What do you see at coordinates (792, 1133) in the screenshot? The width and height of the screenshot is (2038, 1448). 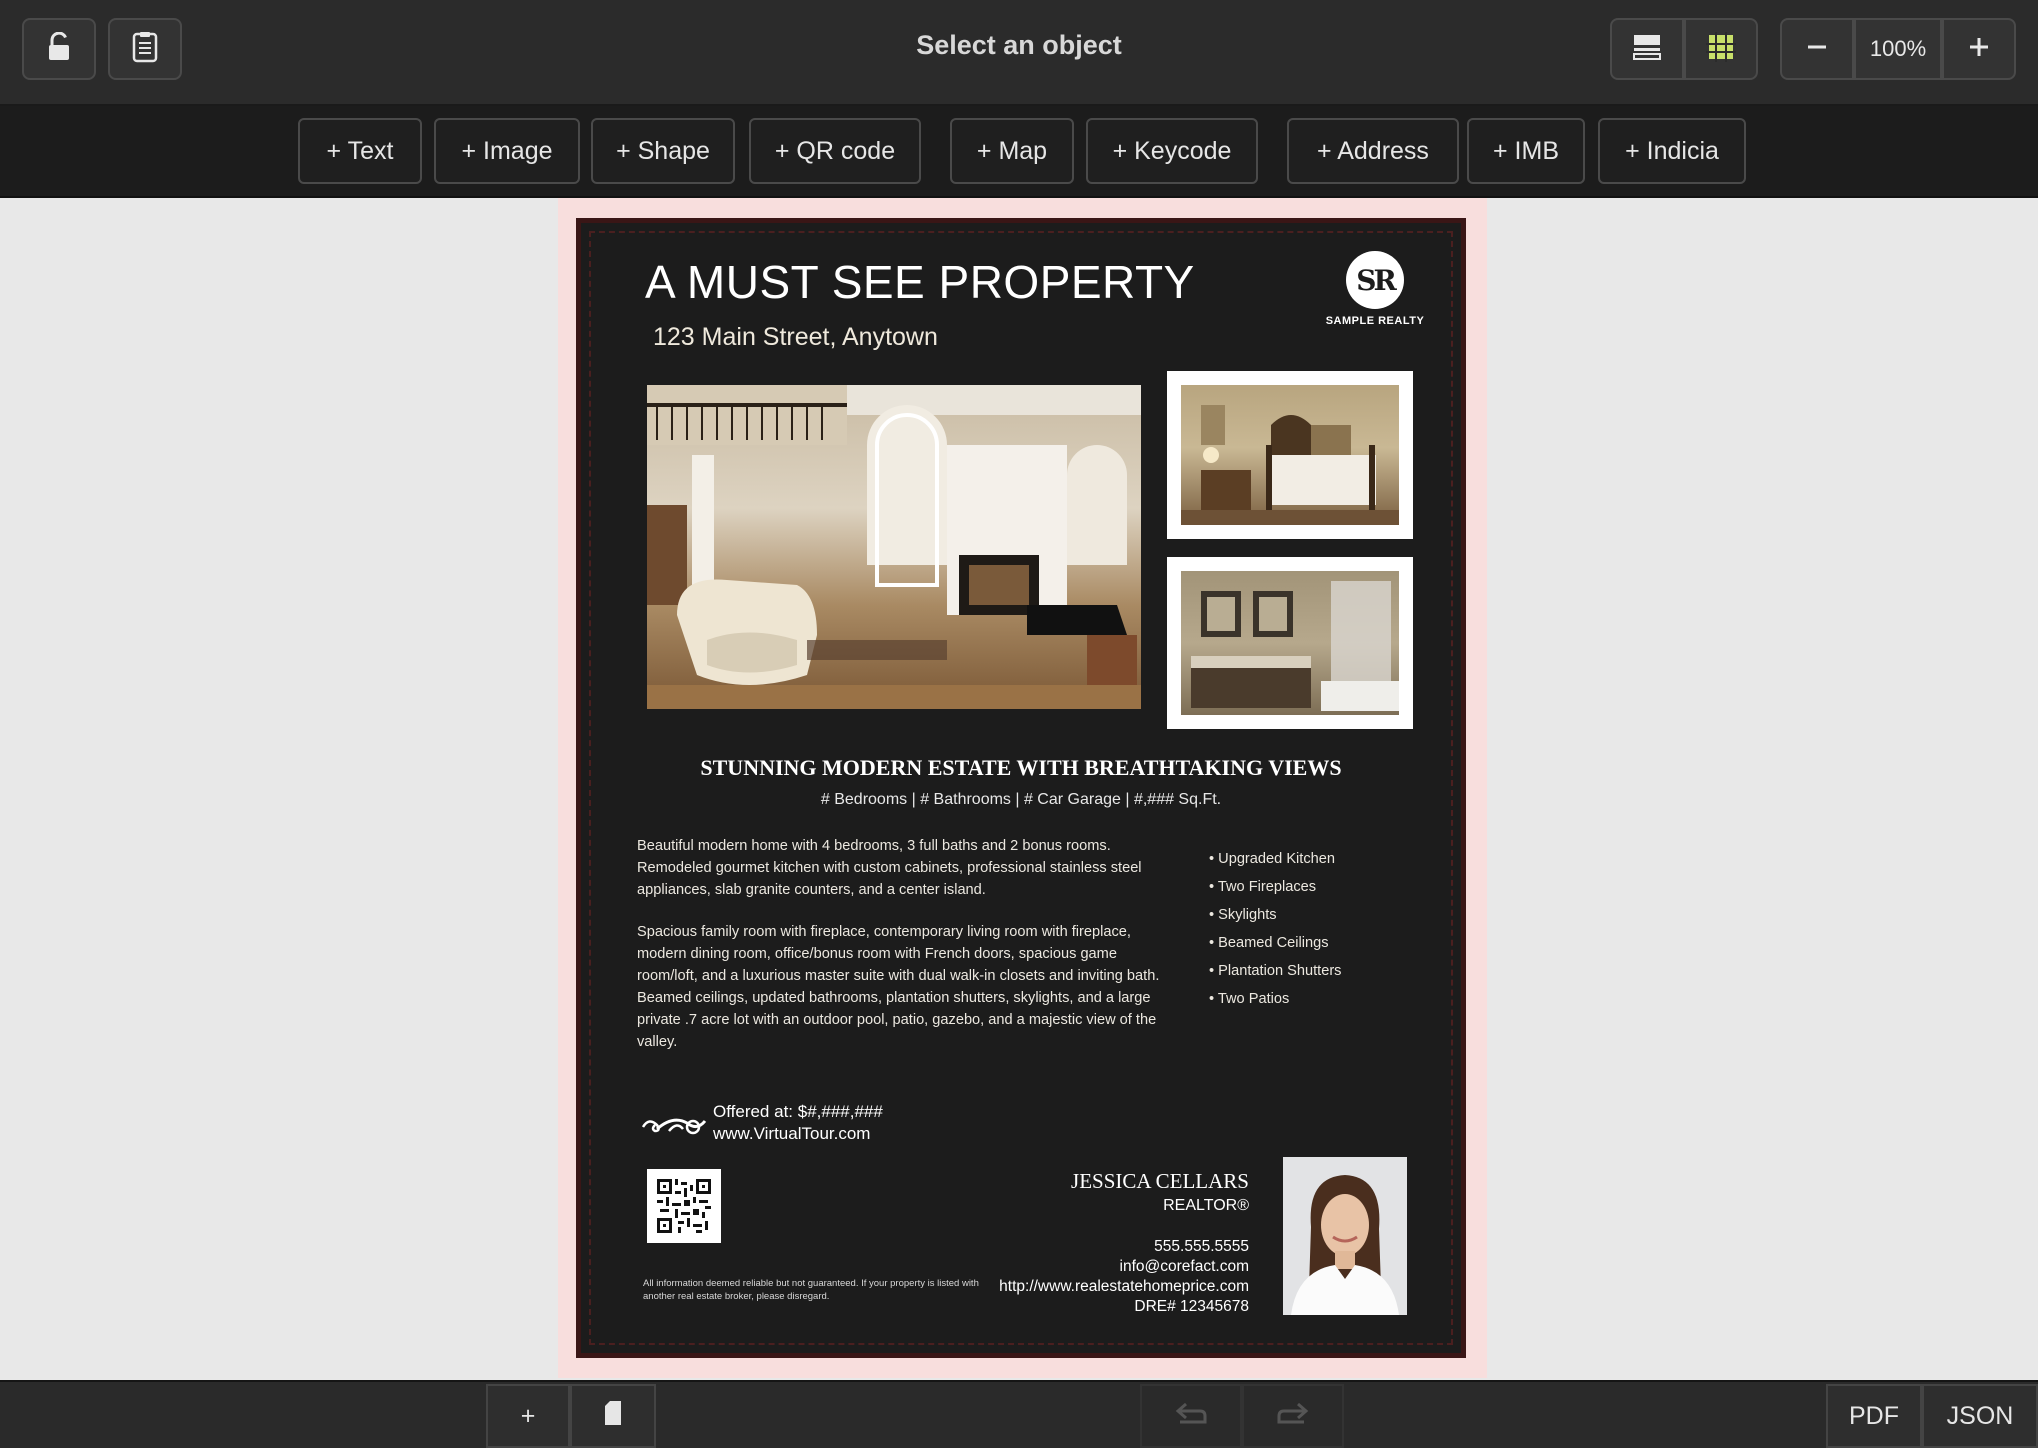 I see `virtual-tour-url: www.VirtualTour.com` at bounding box center [792, 1133].